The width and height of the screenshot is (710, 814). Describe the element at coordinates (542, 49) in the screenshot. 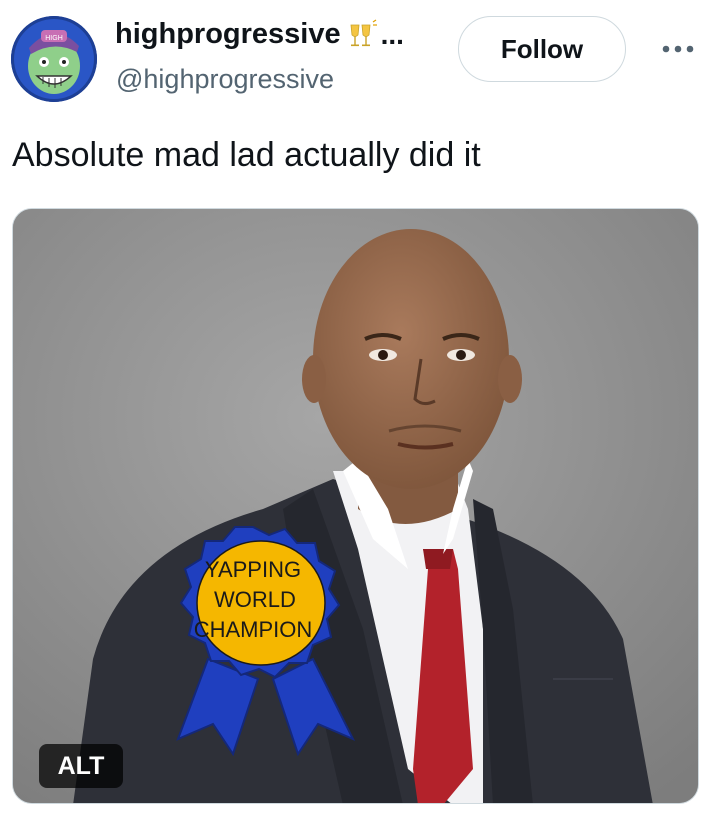

I see `follow-button: Follow` at that location.